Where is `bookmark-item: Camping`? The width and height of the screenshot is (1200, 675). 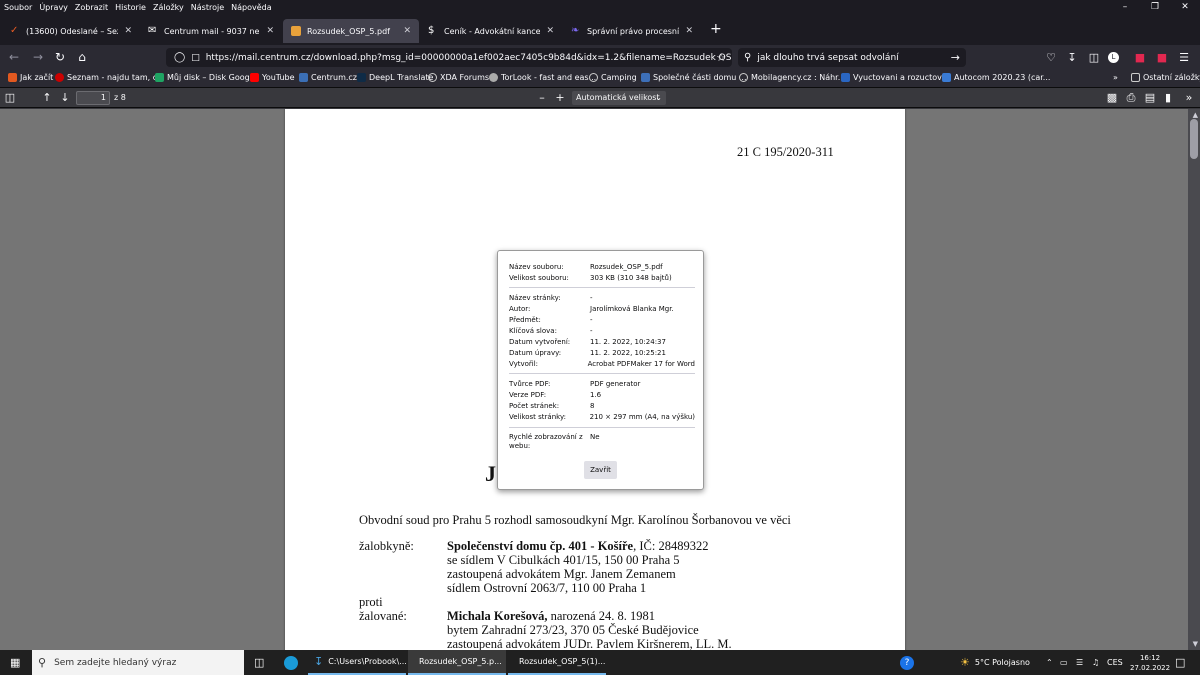 bookmark-item: Camping is located at coordinates (613, 77).